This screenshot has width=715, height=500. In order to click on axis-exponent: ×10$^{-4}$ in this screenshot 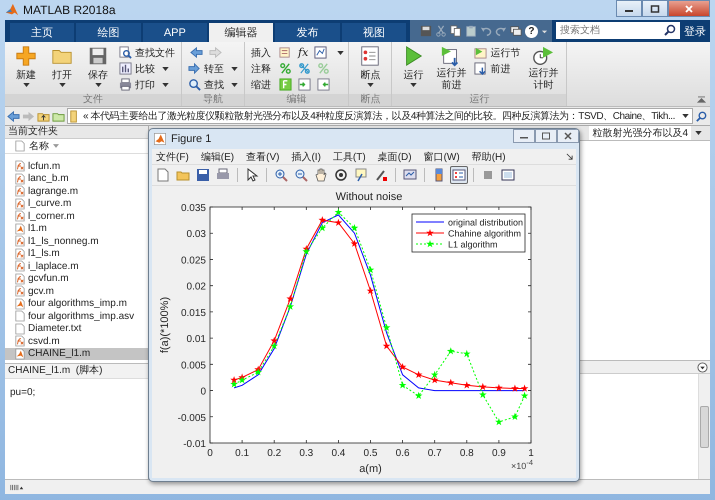, I will do `click(522, 466)`.